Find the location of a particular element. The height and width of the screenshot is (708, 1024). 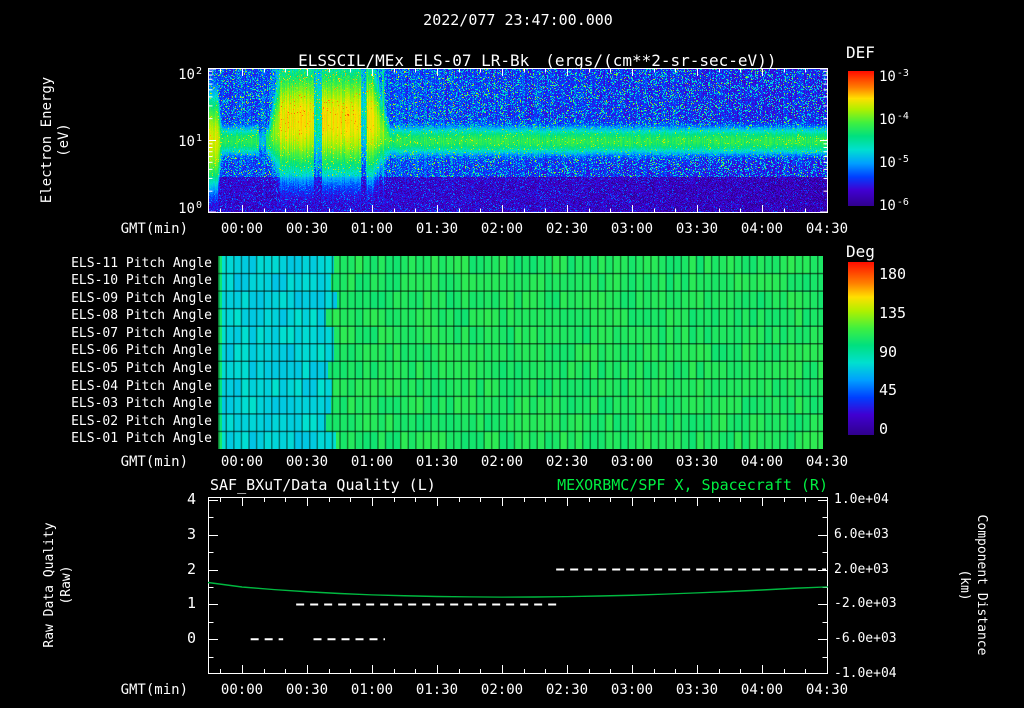

pitch-row-label: ELS-05 Pitch Angle is located at coordinates (141, 368).